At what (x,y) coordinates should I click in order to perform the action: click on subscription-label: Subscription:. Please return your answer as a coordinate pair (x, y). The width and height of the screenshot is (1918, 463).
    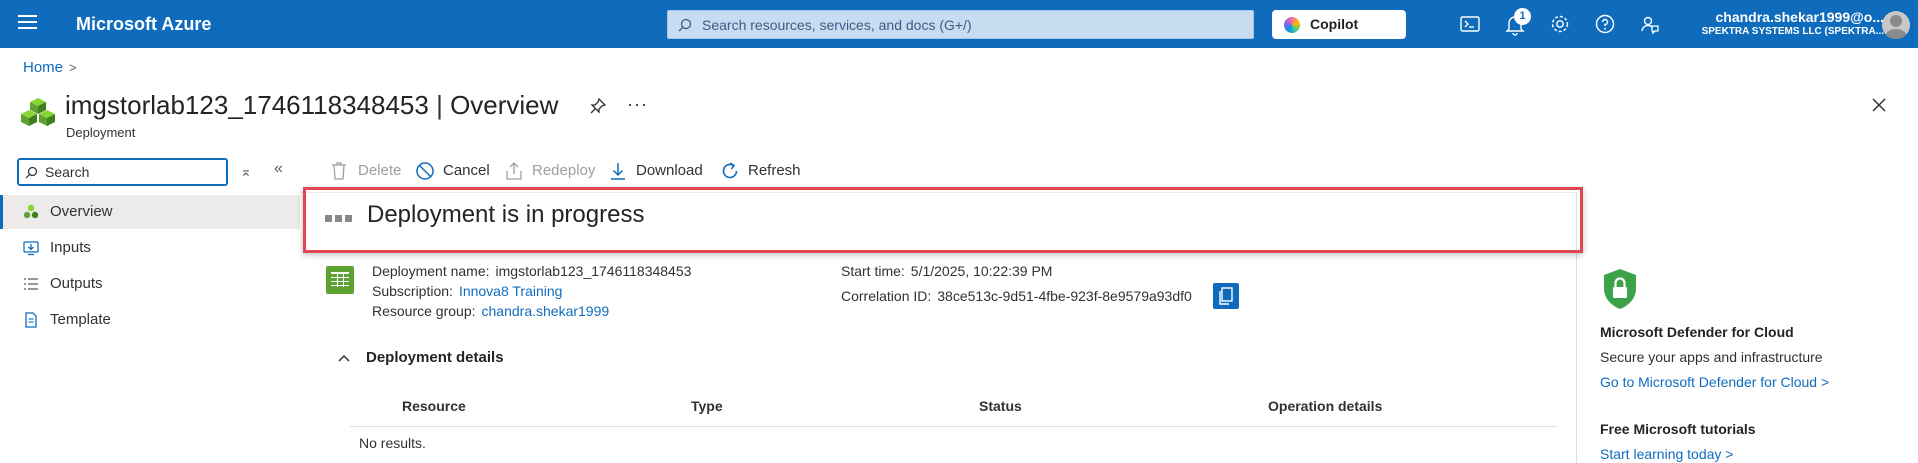
    Looking at the image, I should click on (412, 291).